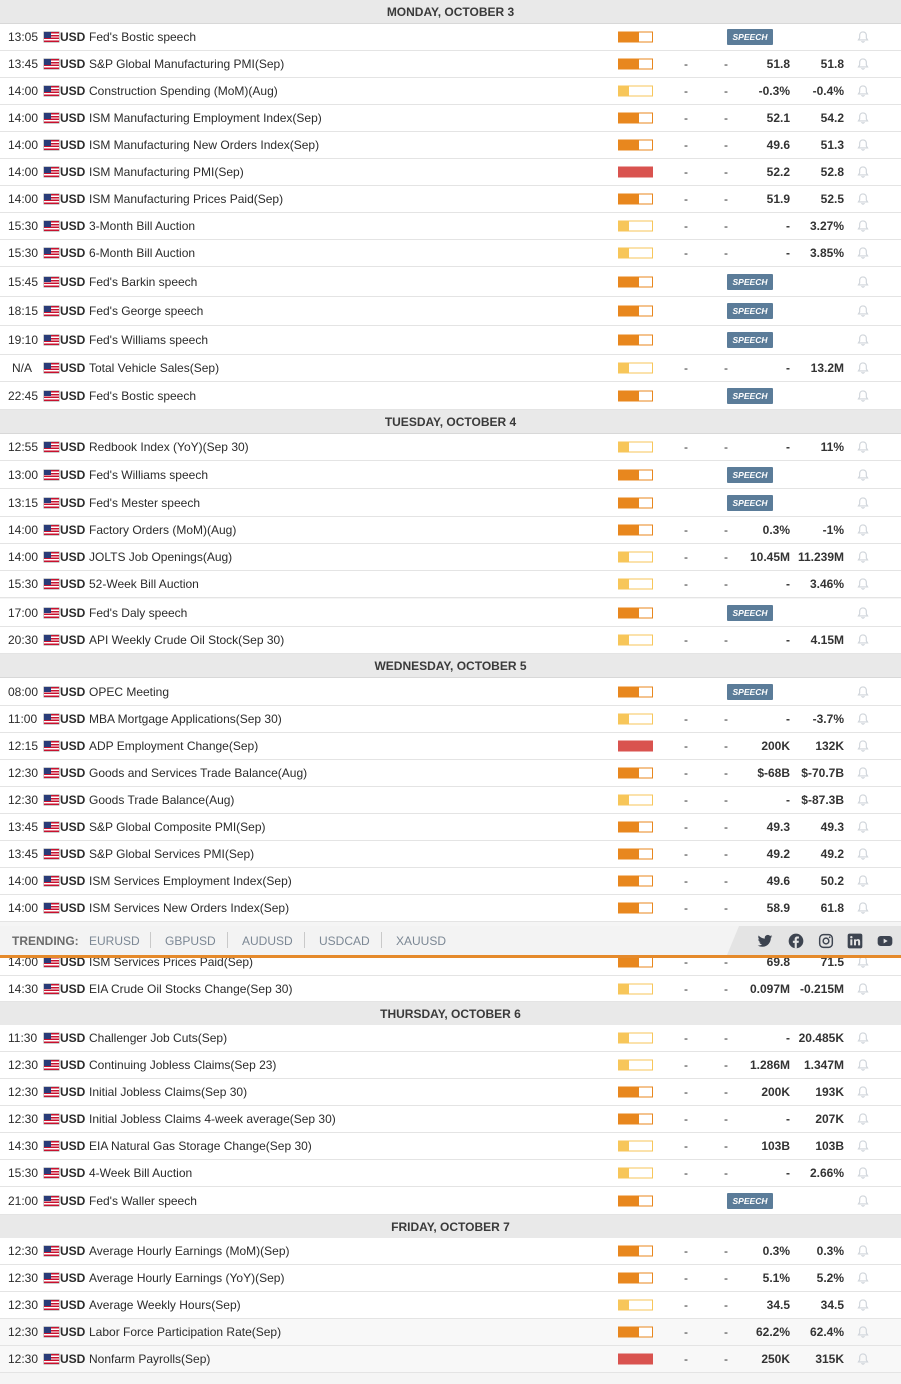 This screenshot has height=1384, width=901. I want to click on trending-link-eurusd: EURUSD, so click(114, 941).